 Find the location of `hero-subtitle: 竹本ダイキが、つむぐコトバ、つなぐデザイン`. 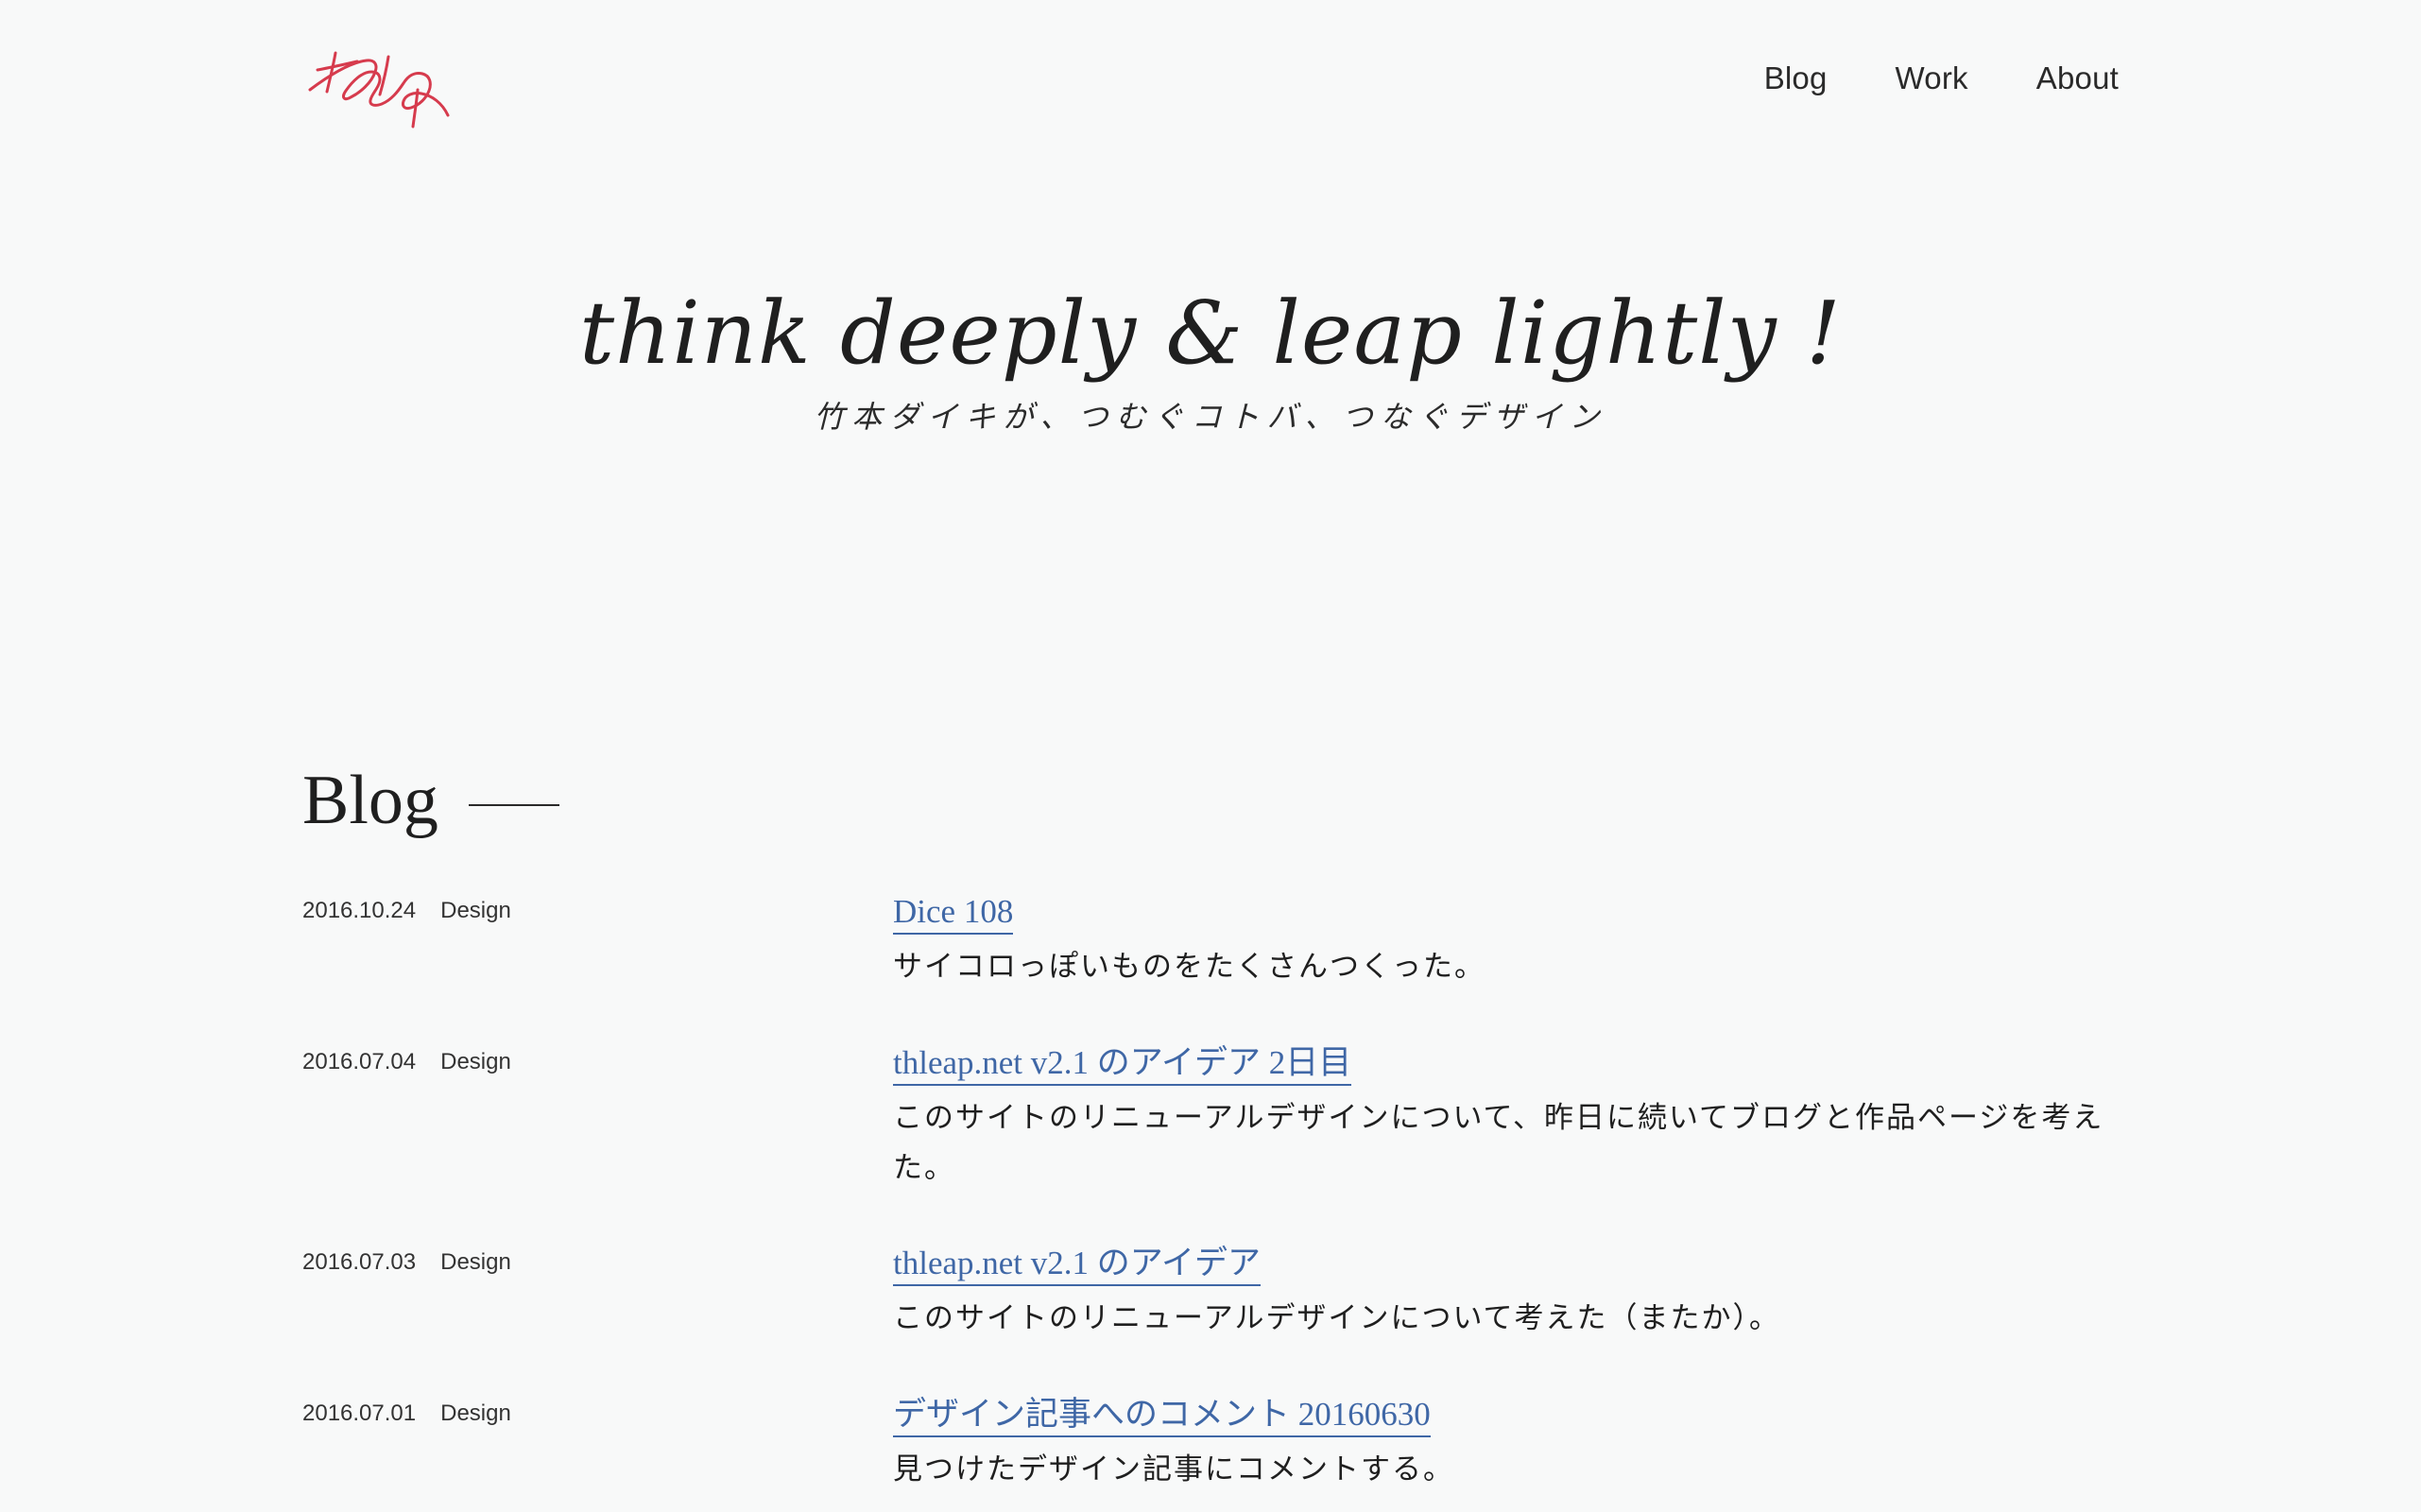

hero-subtitle: 竹本ダイキが、つむぐコトバ、つなぐデザイン is located at coordinates (1210, 416).